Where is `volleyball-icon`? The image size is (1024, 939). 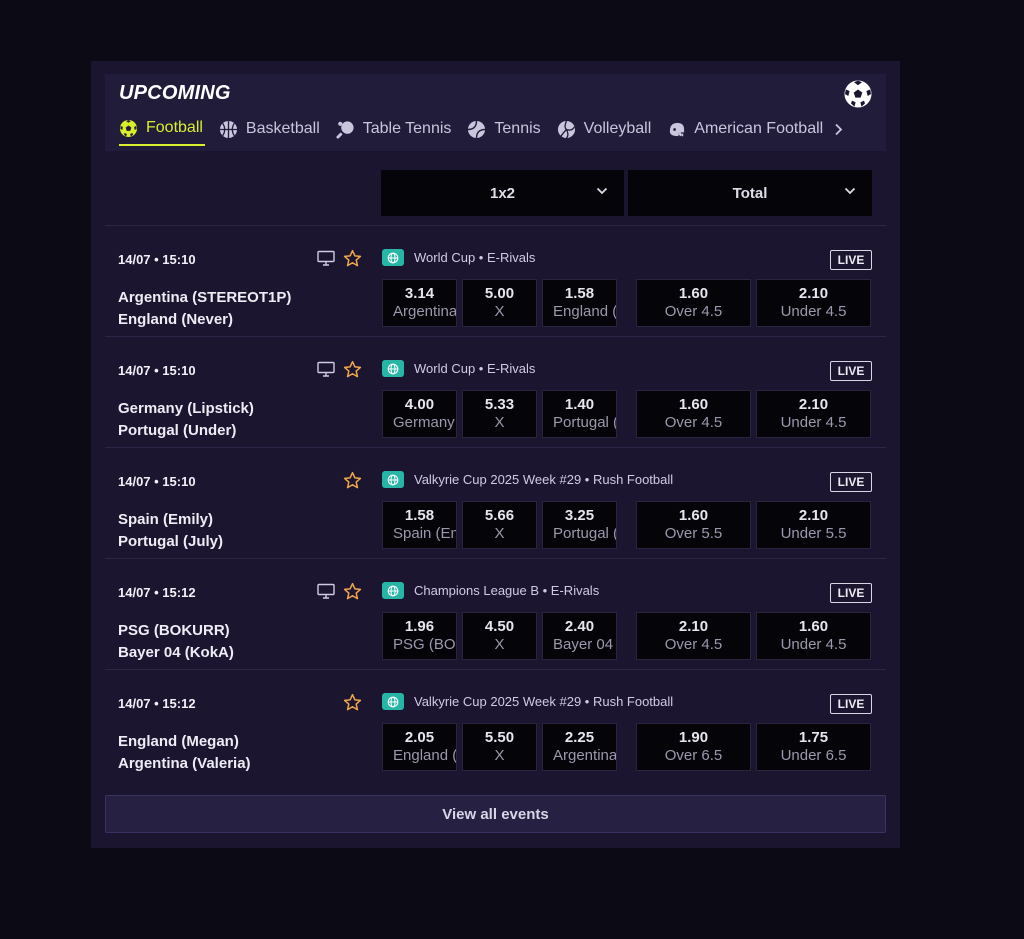
volleyball-icon is located at coordinates (566, 129).